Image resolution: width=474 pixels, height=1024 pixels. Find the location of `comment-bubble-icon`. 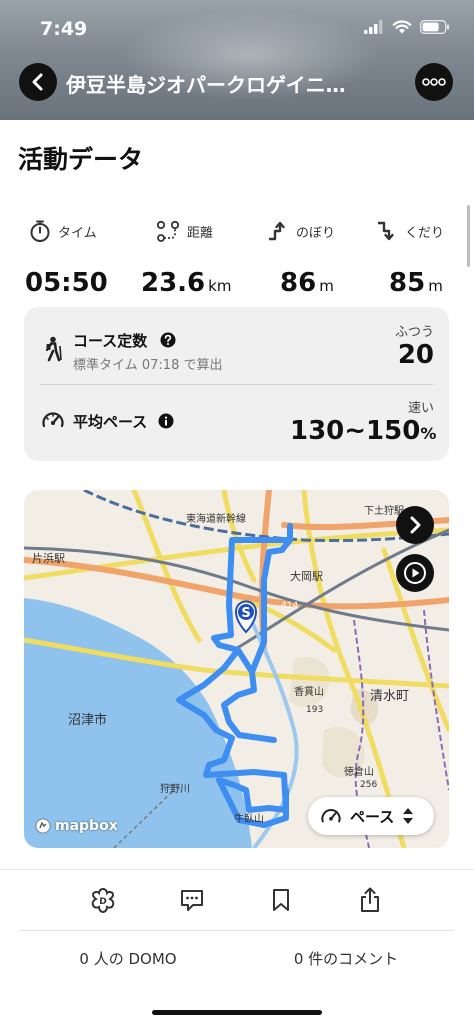

comment-bubble-icon is located at coordinates (192, 900).